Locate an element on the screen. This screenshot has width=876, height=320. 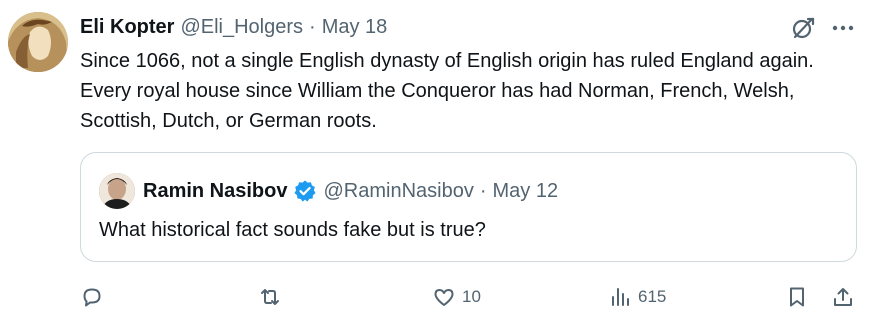
share-icon is located at coordinates (843, 297).